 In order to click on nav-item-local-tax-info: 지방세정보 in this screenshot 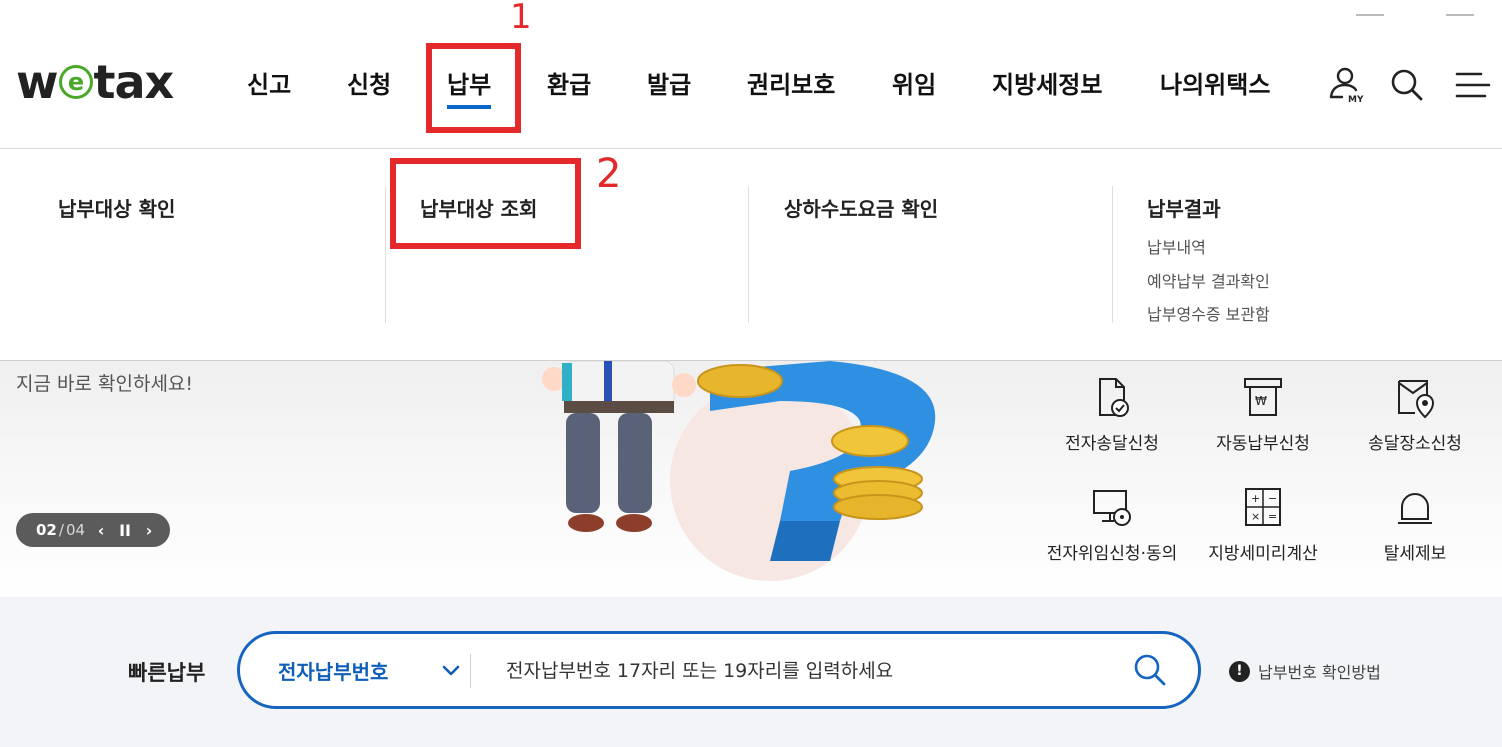, I will do `click(1047, 85)`.